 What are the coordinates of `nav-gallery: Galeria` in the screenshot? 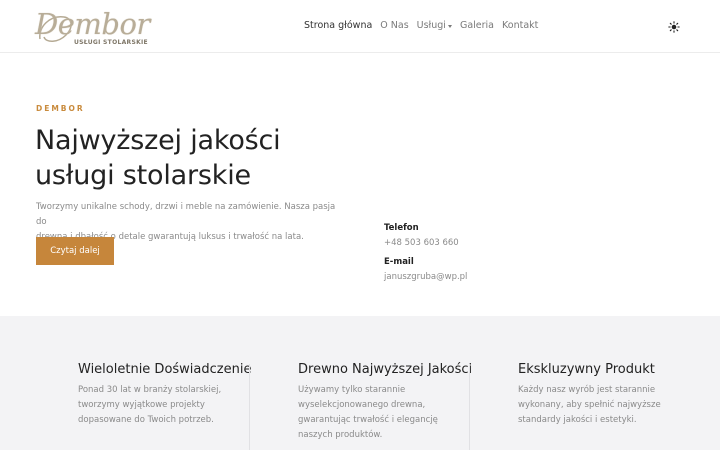 It's located at (477, 25).